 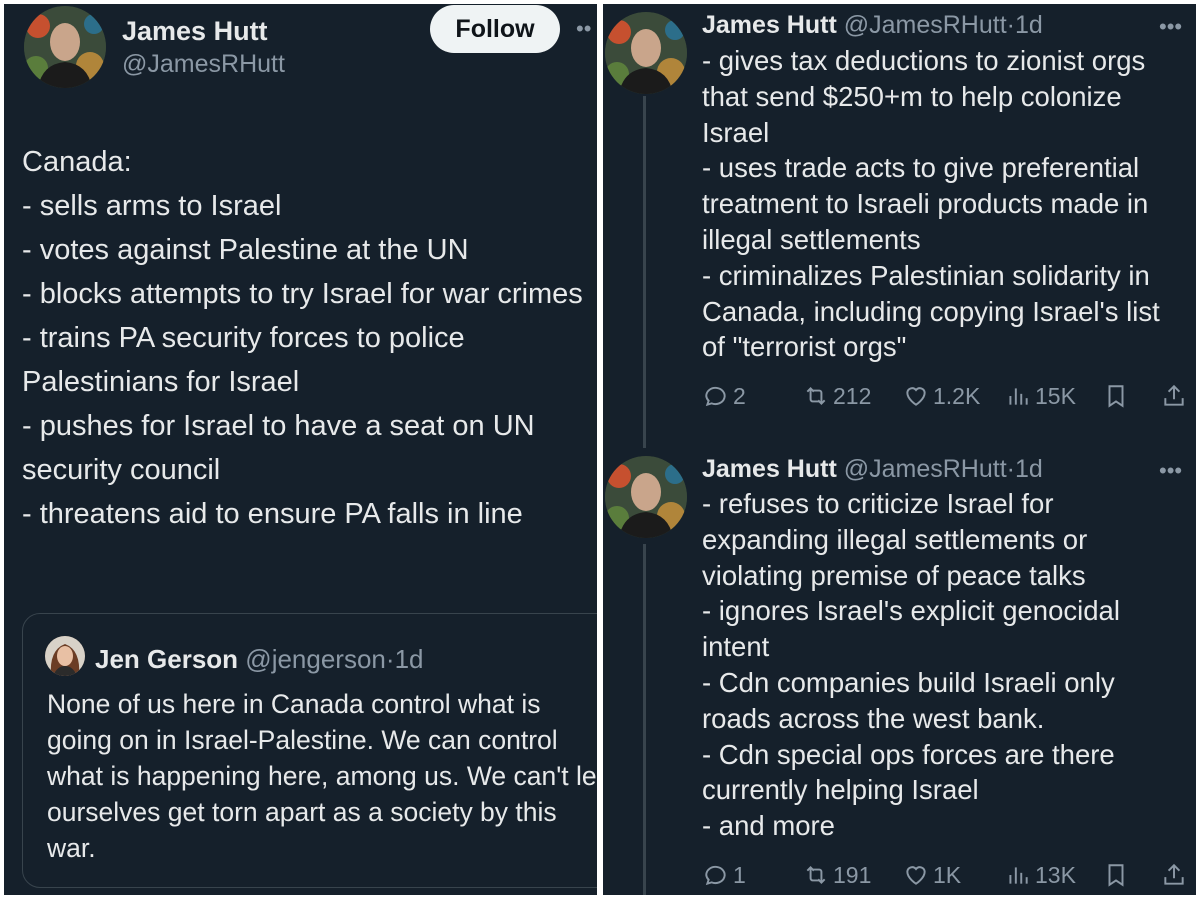 I want to click on like-button: 1.2K, so click(x=941, y=396).